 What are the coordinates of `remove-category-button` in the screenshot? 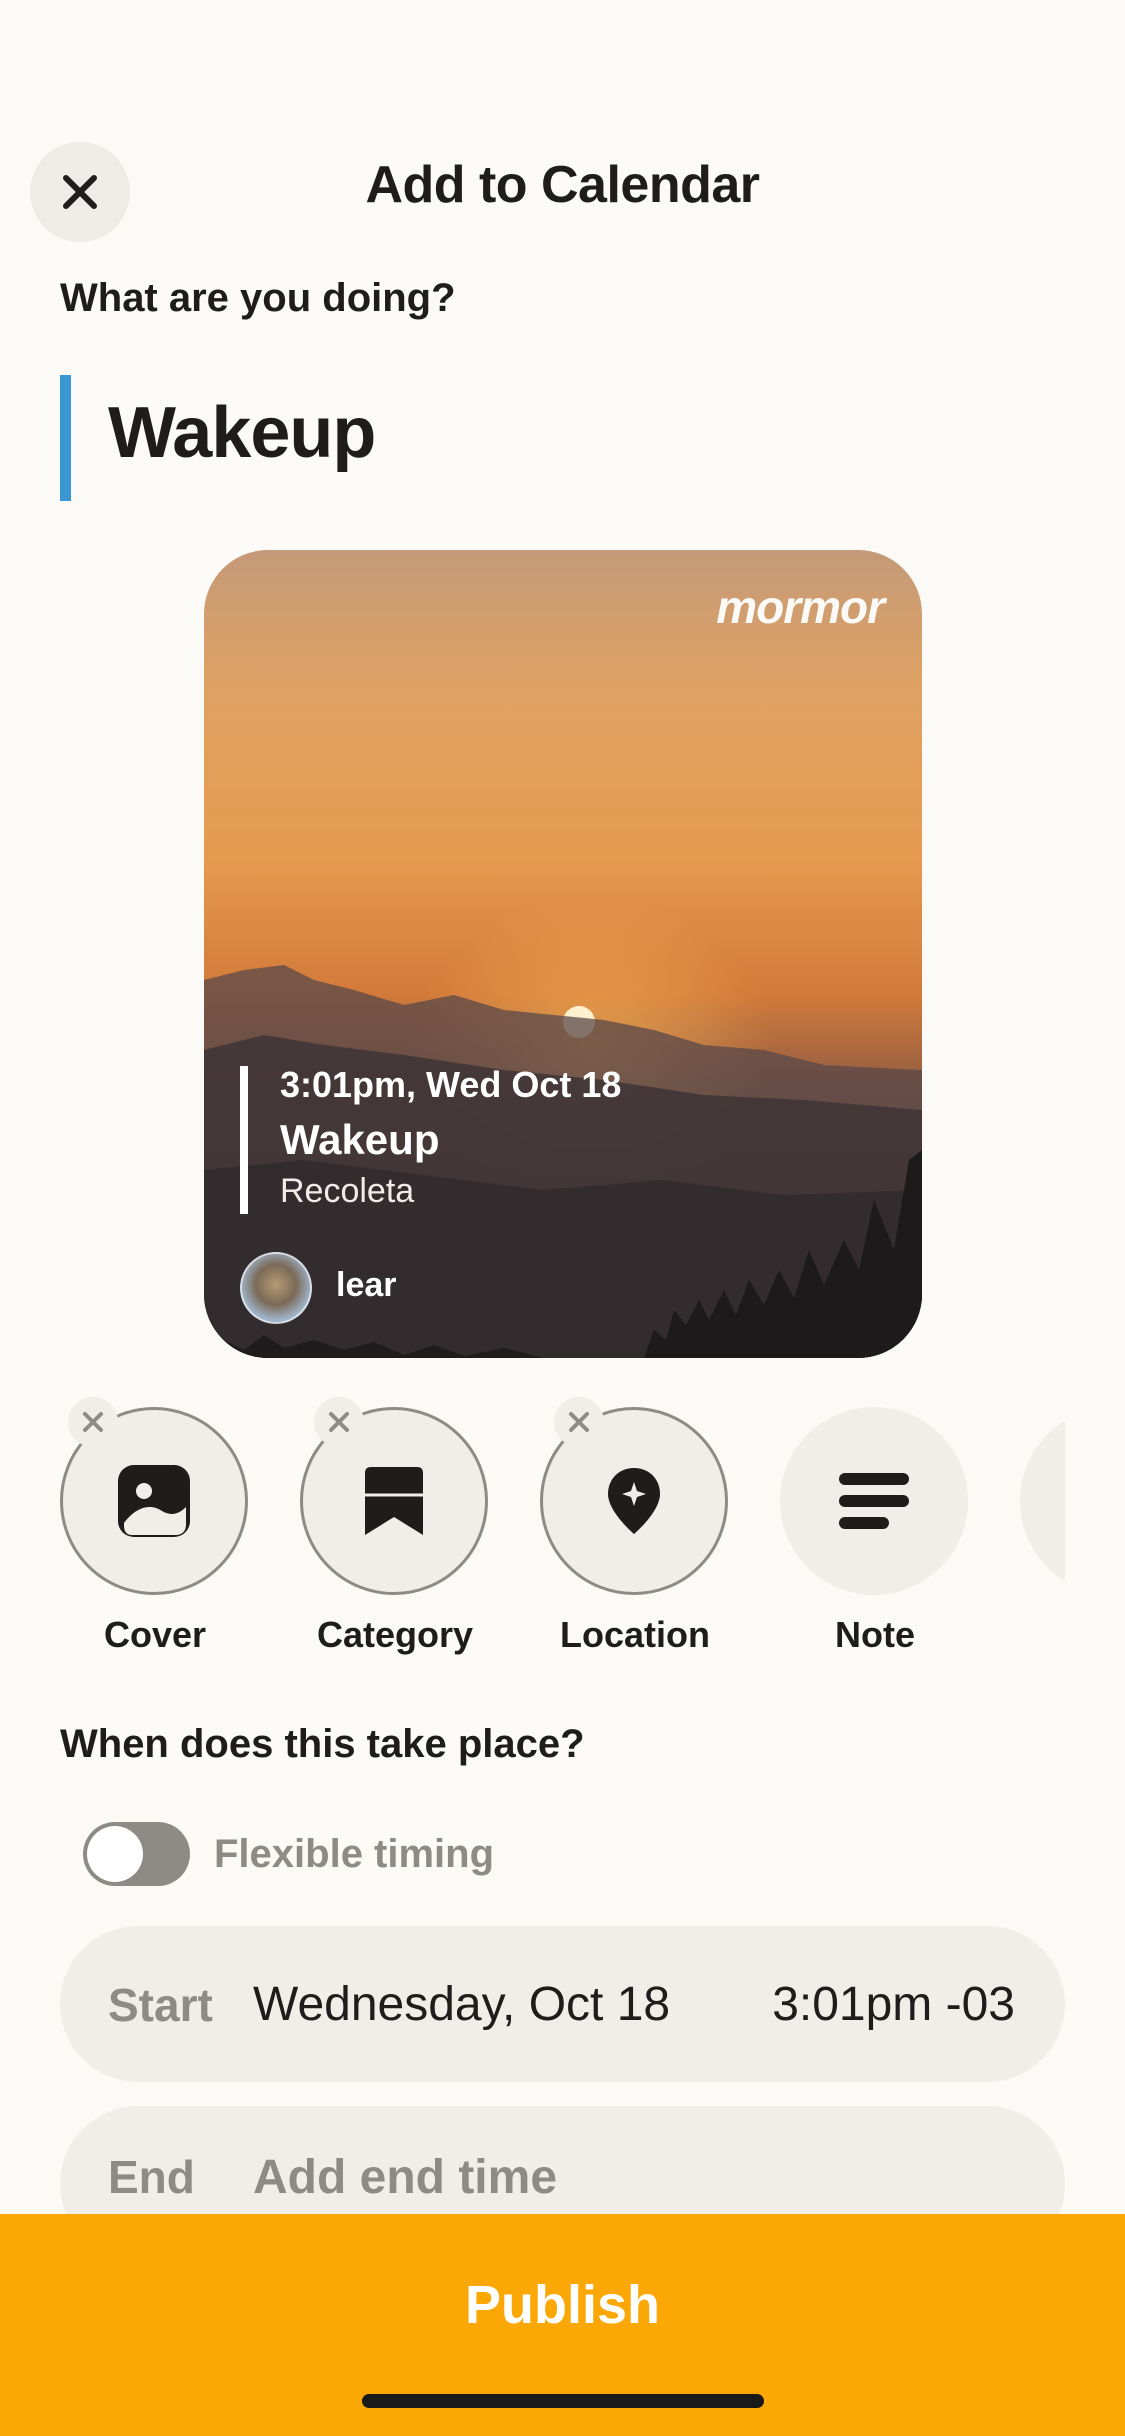 It's located at (339, 1422).